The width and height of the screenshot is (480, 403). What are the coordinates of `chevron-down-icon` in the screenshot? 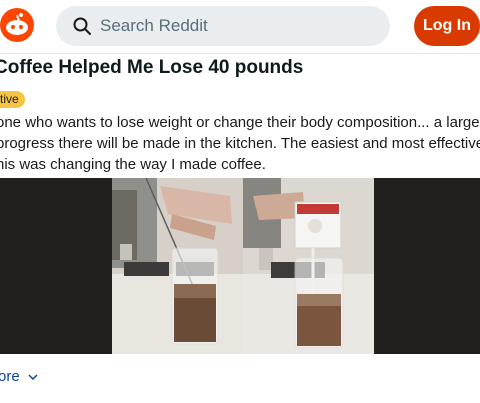 It's located at (33, 376).